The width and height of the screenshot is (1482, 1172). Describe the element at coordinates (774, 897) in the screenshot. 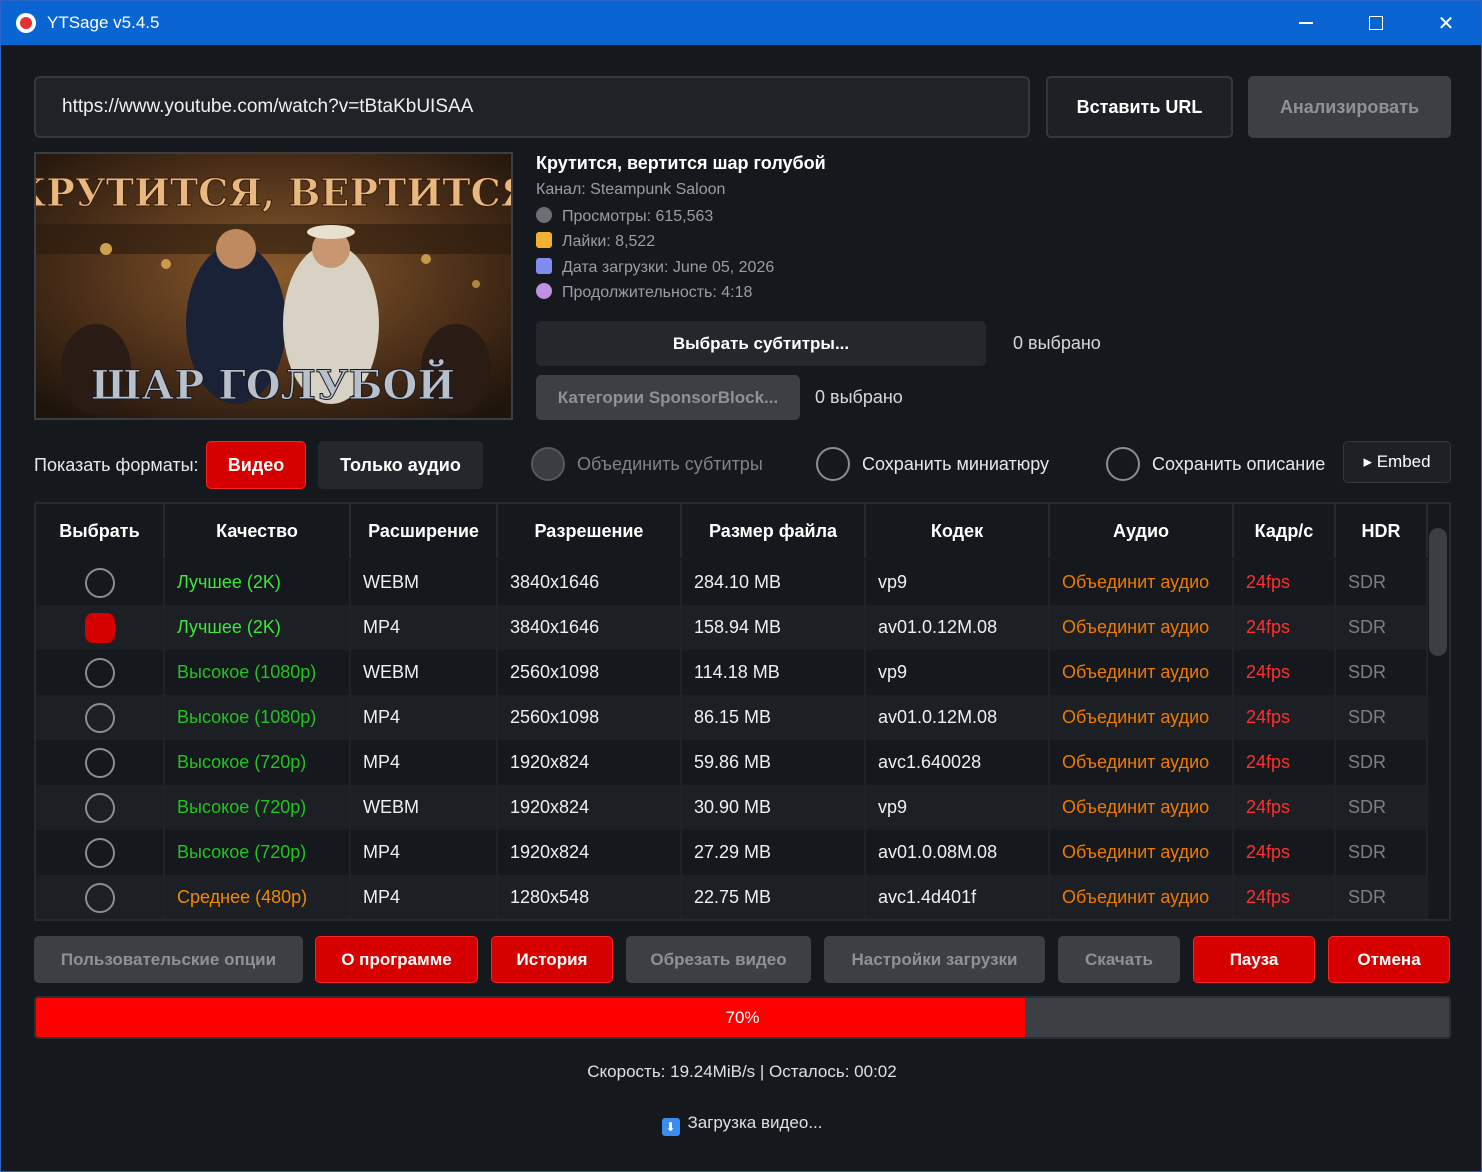

I see `cell-file-size: 22.75 MB` at that location.